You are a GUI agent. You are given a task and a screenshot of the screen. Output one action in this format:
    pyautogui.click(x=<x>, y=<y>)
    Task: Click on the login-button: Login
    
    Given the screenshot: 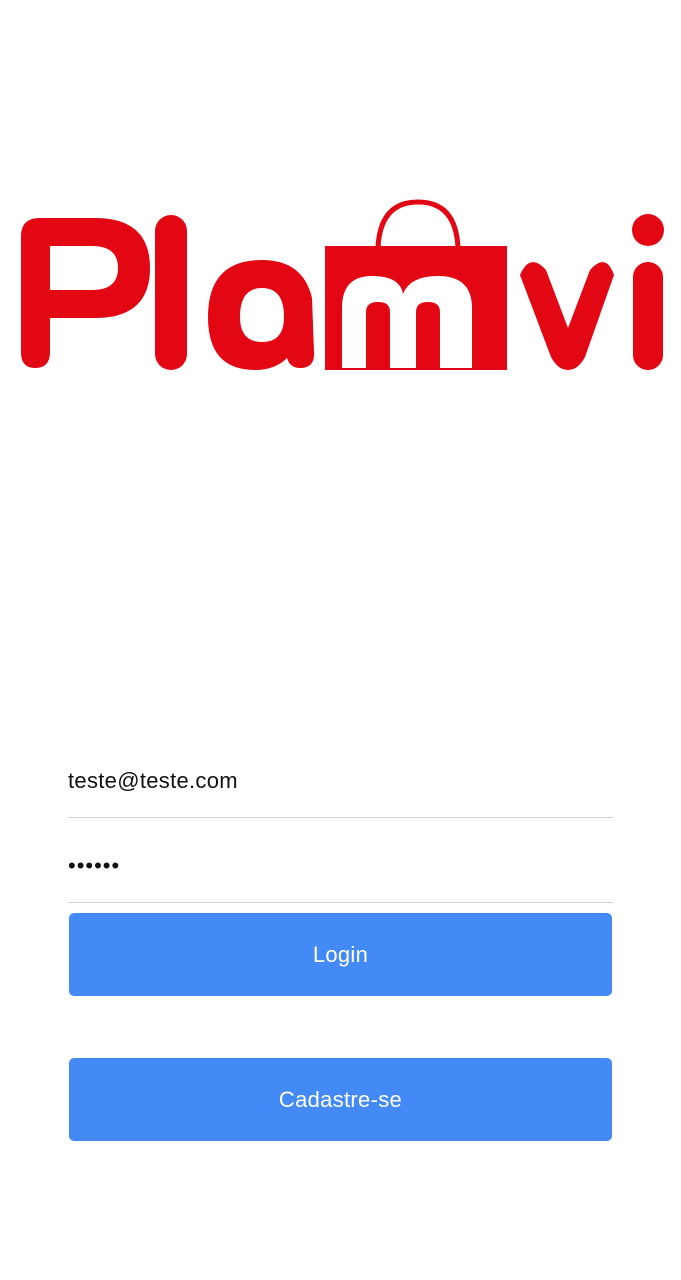 What is the action you would take?
    pyautogui.click(x=340, y=954)
    